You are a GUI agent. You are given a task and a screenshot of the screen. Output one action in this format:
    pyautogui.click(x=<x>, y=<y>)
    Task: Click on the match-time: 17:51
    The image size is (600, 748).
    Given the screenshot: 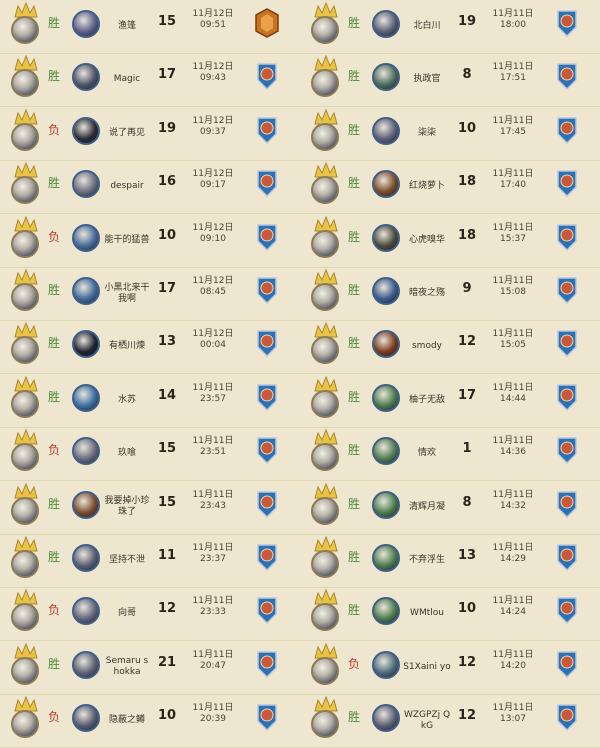 What is the action you would take?
    pyautogui.click(x=513, y=78)
    